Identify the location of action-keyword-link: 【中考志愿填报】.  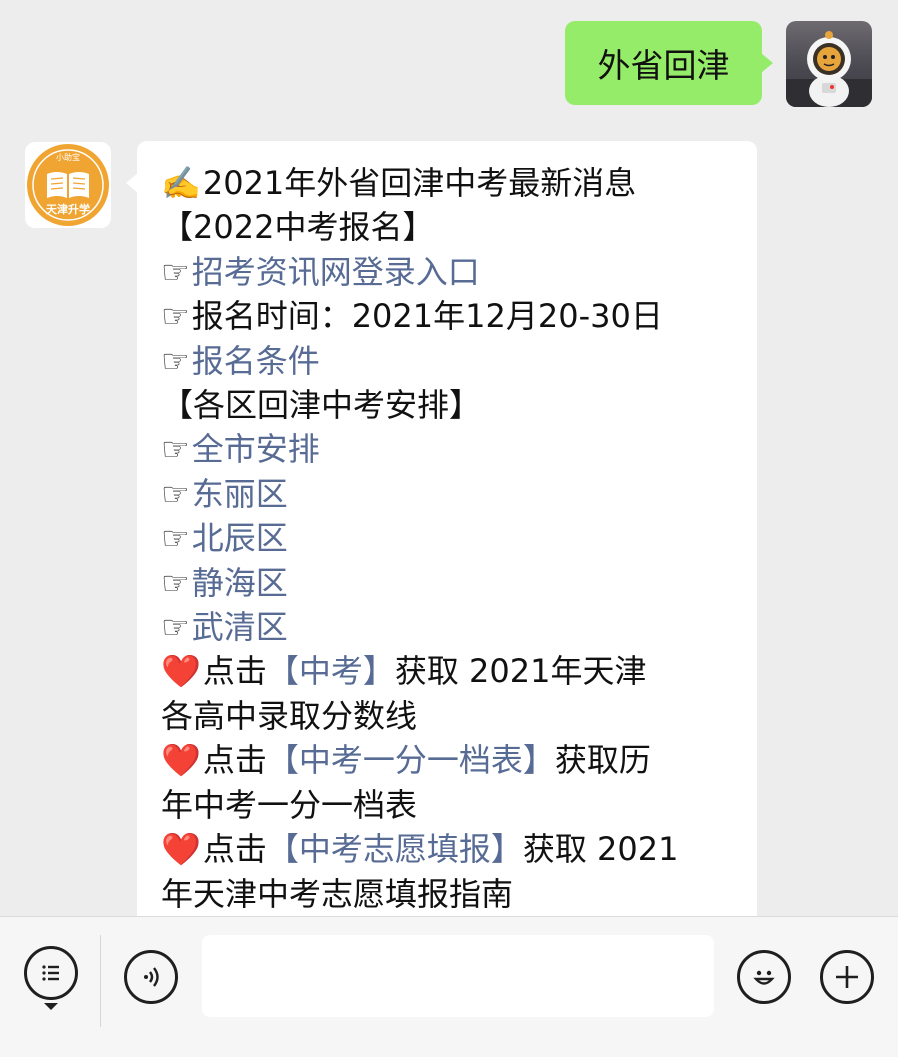
(395, 849).